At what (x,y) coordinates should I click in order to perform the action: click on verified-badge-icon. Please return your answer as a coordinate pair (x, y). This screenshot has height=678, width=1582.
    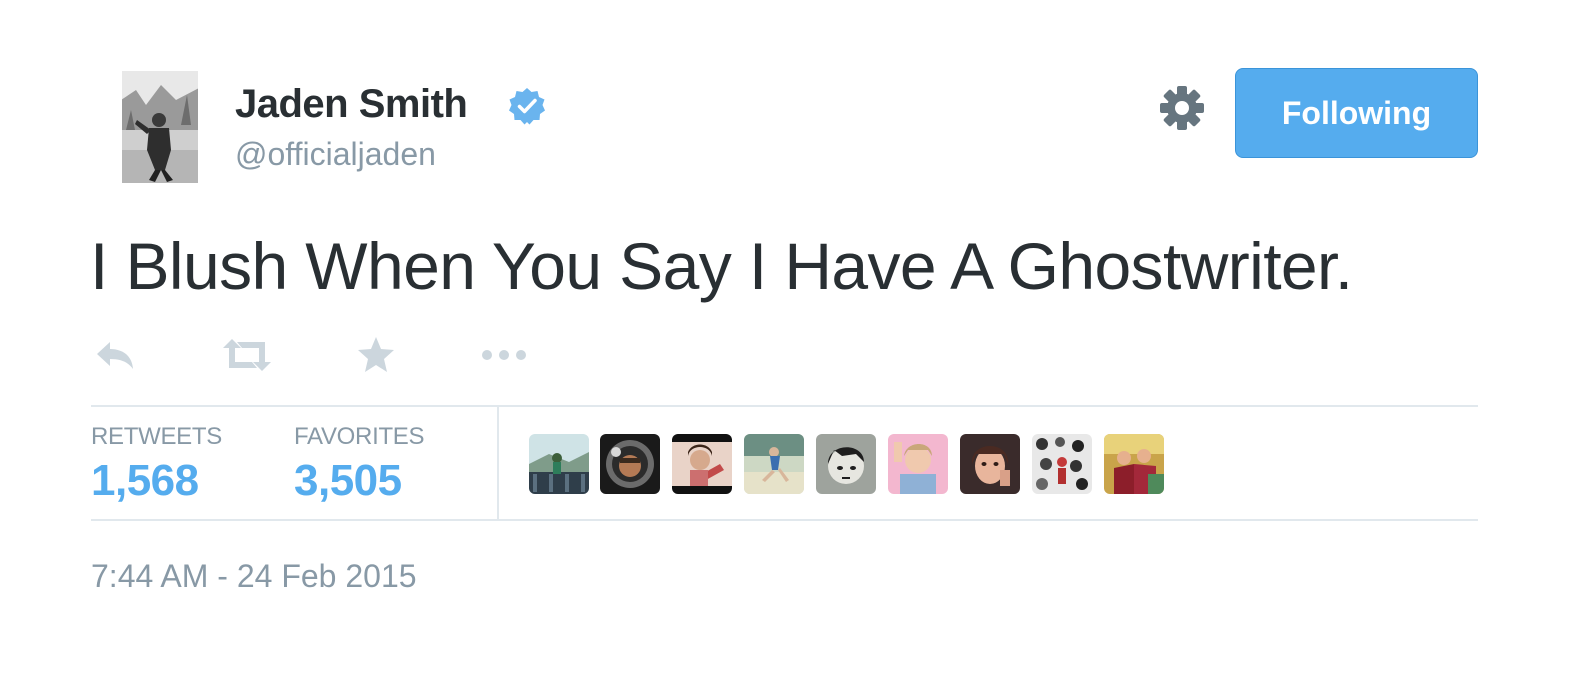
    Looking at the image, I should click on (527, 106).